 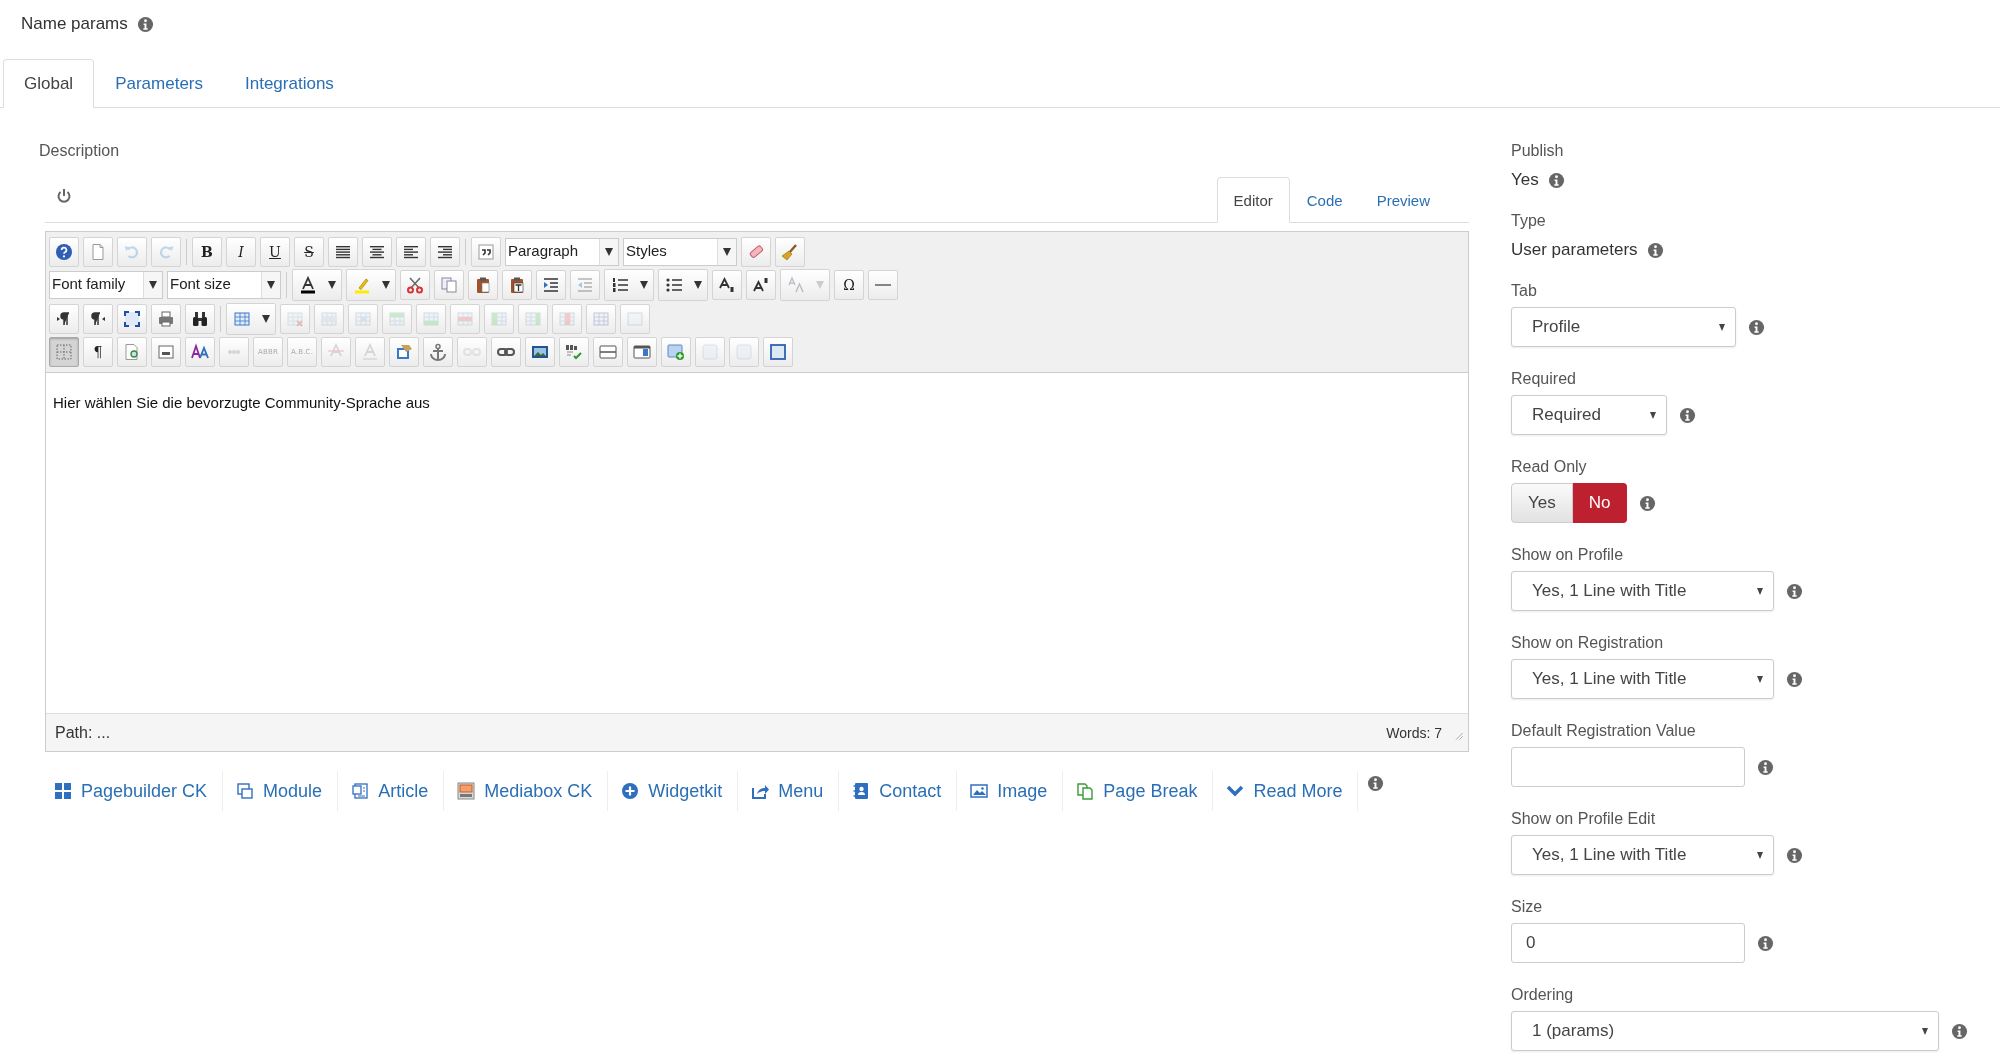 What do you see at coordinates (466, 791) in the screenshot?
I see `media-box-icon` at bounding box center [466, 791].